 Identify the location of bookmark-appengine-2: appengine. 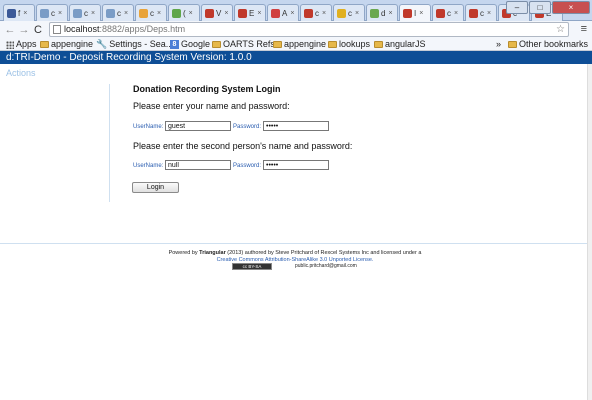
(299, 44).